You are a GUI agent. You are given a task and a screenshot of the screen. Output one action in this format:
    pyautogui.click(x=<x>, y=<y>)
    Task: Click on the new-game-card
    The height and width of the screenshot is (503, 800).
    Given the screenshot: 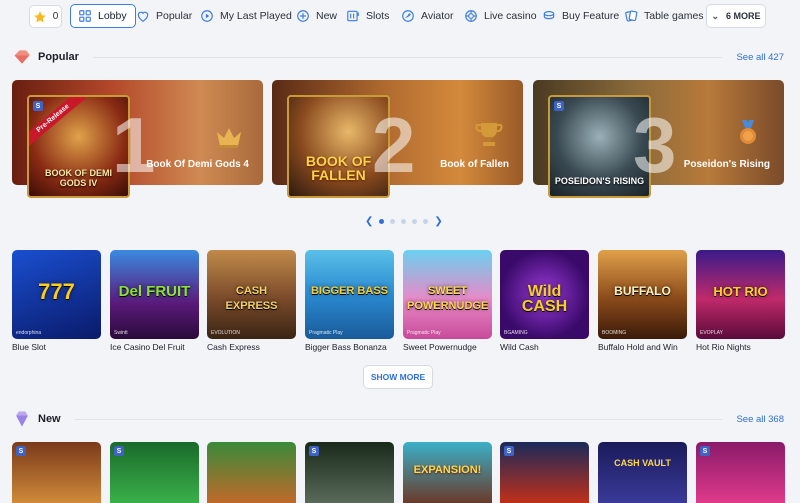 What is the action you would take?
    pyautogui.click(x=251, y=472)
    